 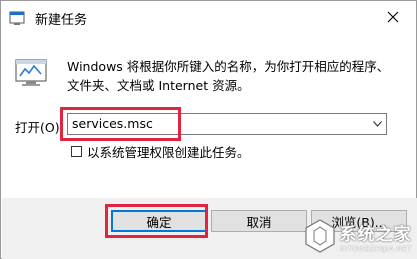 What do you see at coordinates (39, 127) in the screenshot?
I see `open-label: 打开(O):` at bounding box center [39, 127].